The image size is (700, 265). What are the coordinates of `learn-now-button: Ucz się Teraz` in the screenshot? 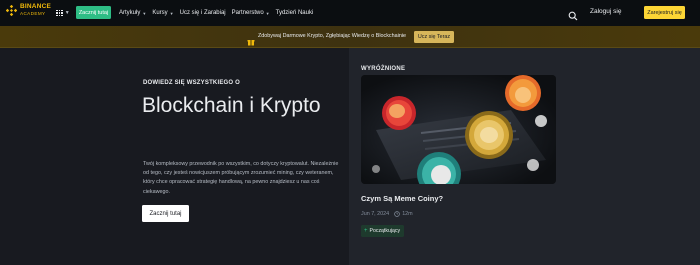 It's located at (434, 37).